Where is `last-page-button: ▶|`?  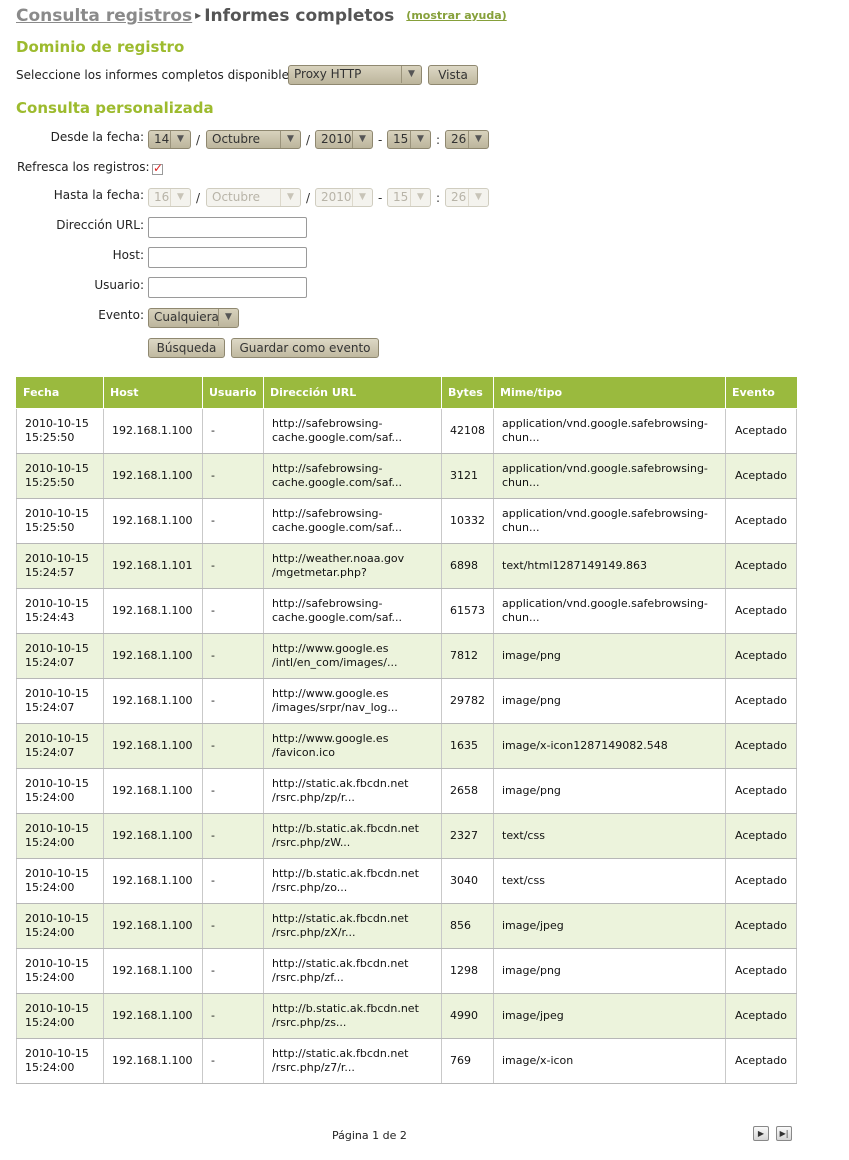
last-page-button: ▶| is located at coordinates (784, 1133).